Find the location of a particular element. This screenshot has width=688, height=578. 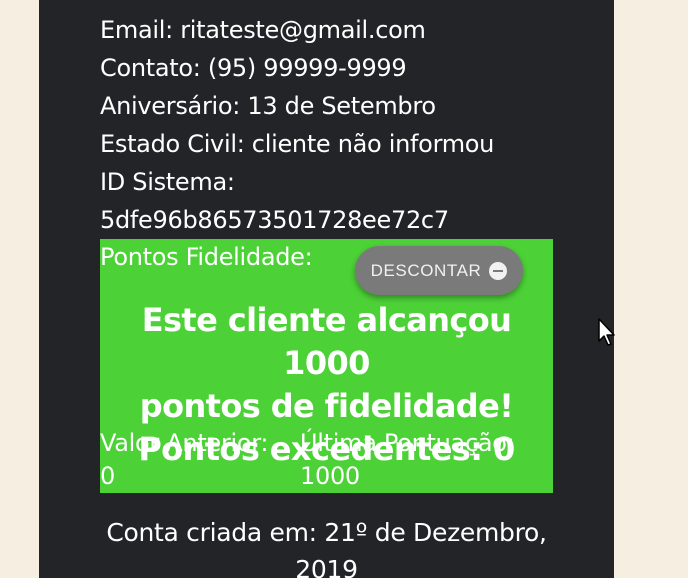

minus-circle-icon is located at coordinates (498, 270).